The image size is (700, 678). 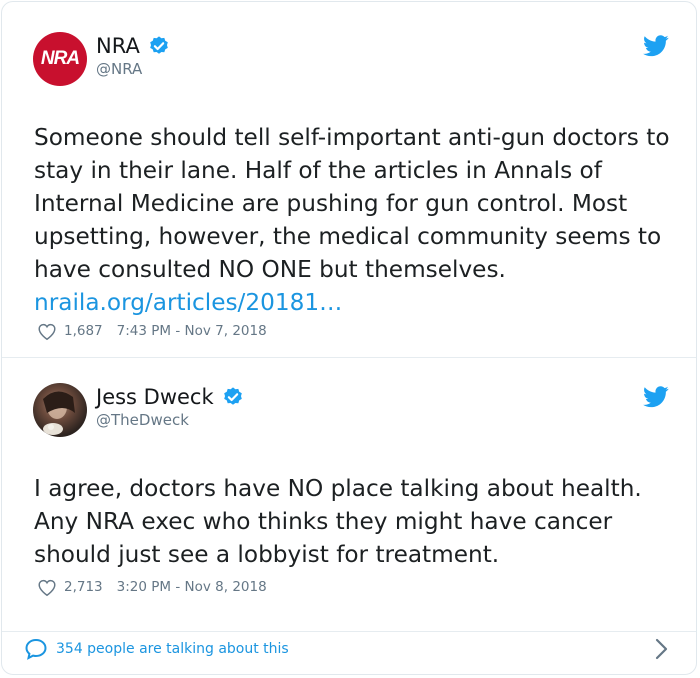 I want to click on author-name: NRA, so click(x=133, y=46).